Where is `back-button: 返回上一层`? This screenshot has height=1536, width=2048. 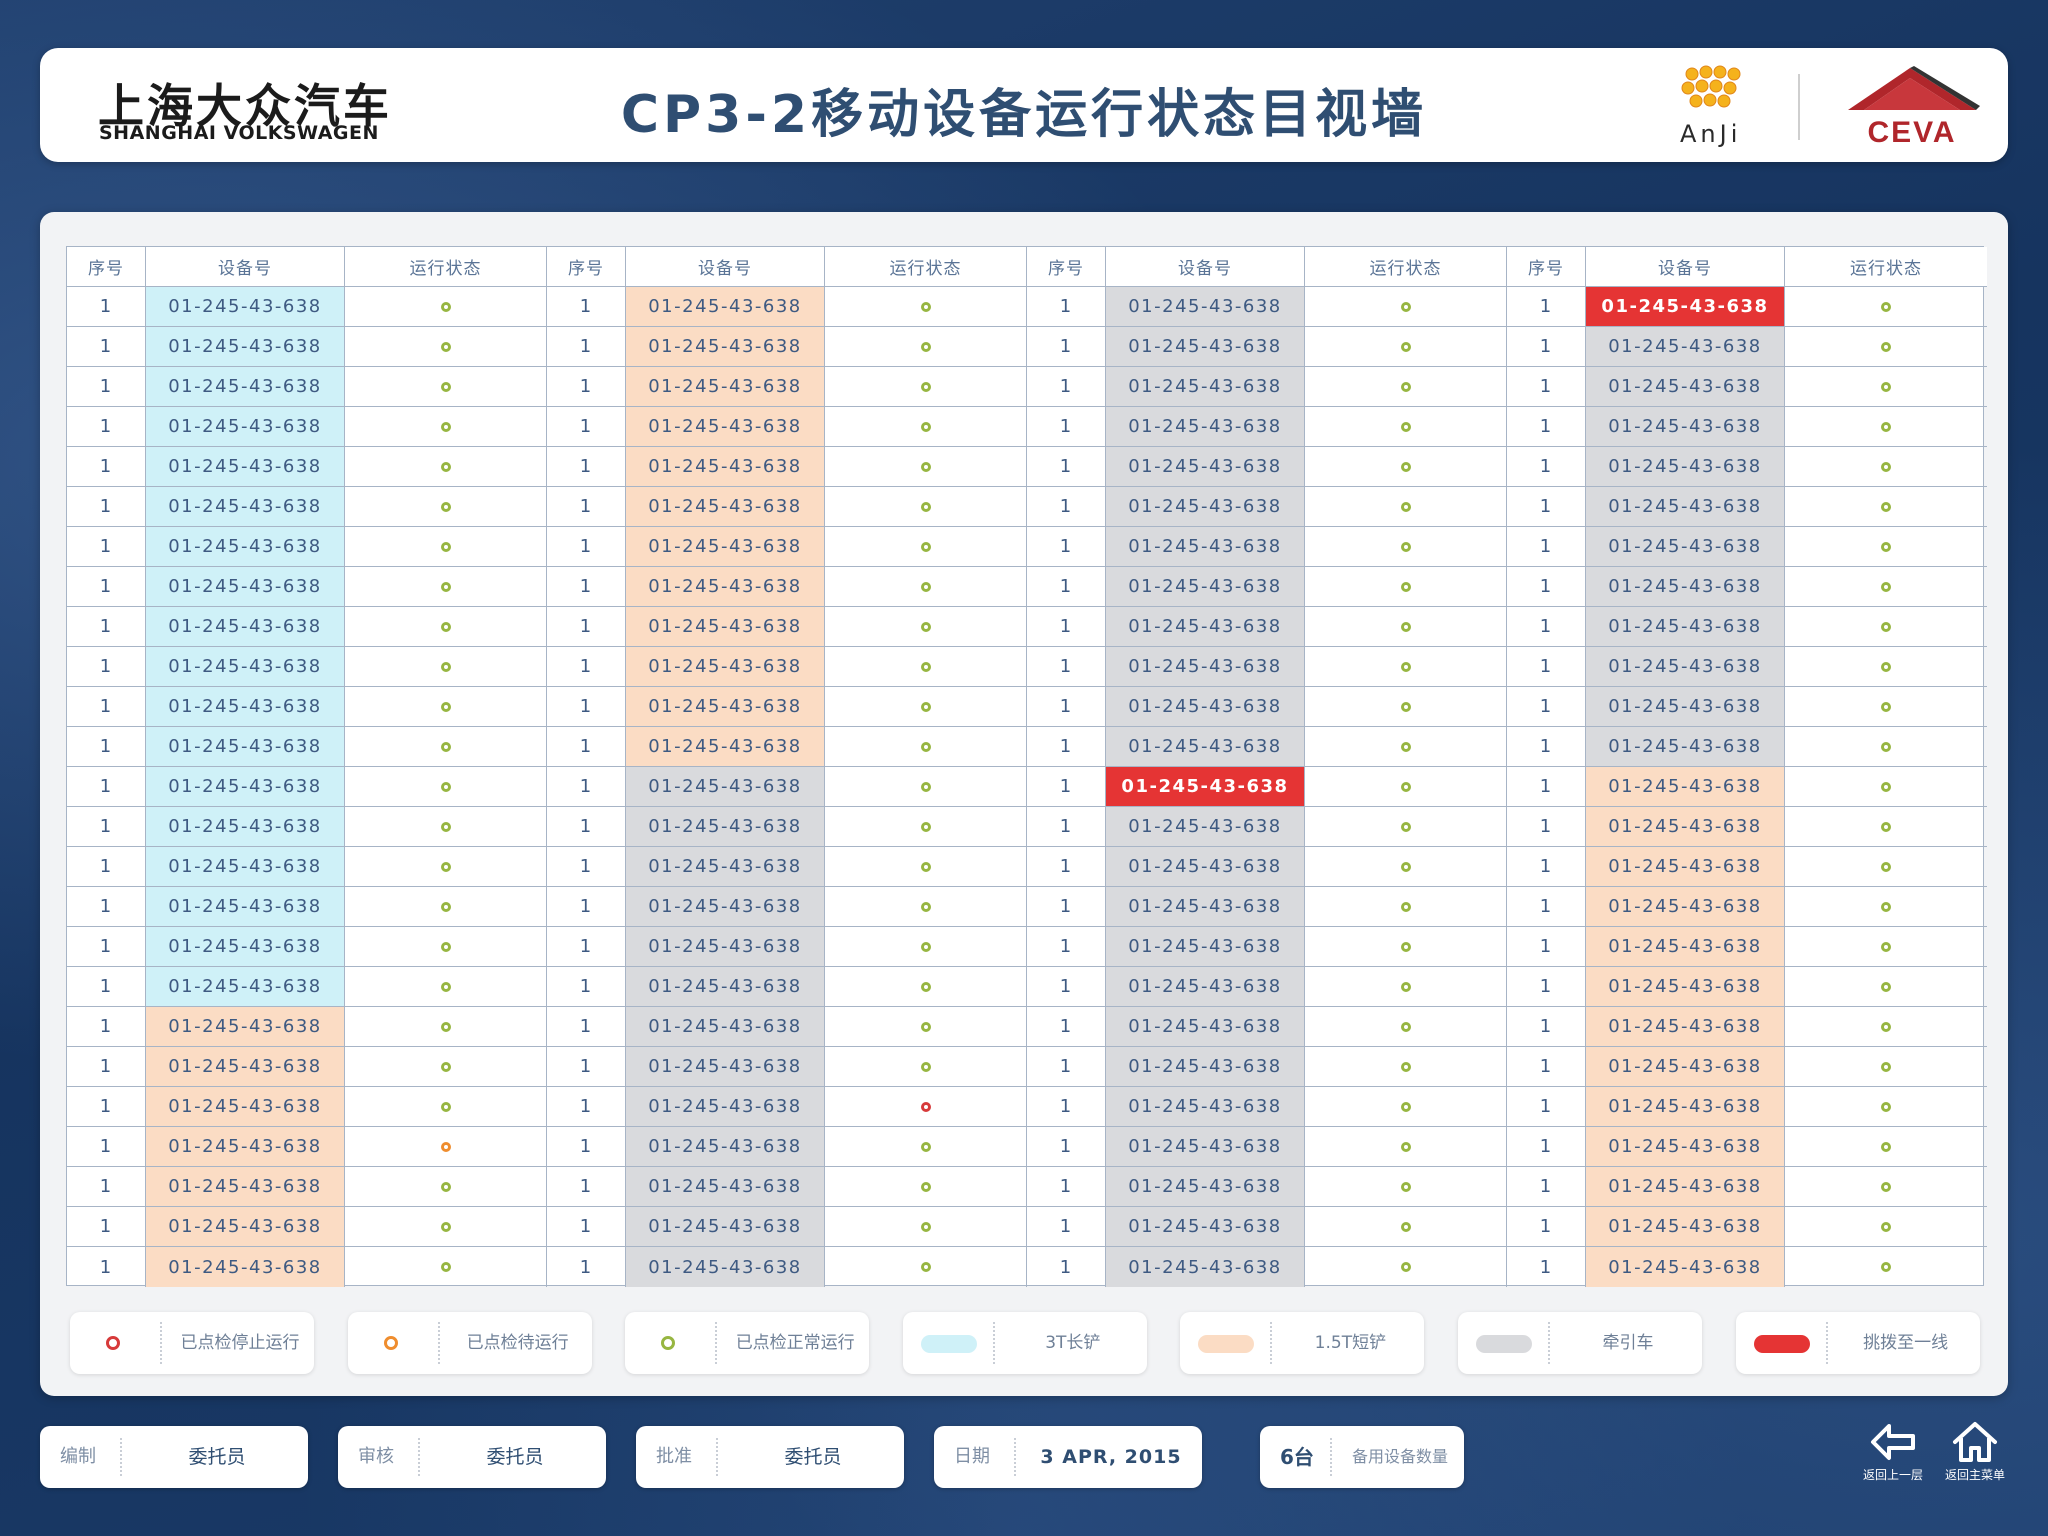
back-button: 返回上一层 is located at coordinates (1893, 1456).